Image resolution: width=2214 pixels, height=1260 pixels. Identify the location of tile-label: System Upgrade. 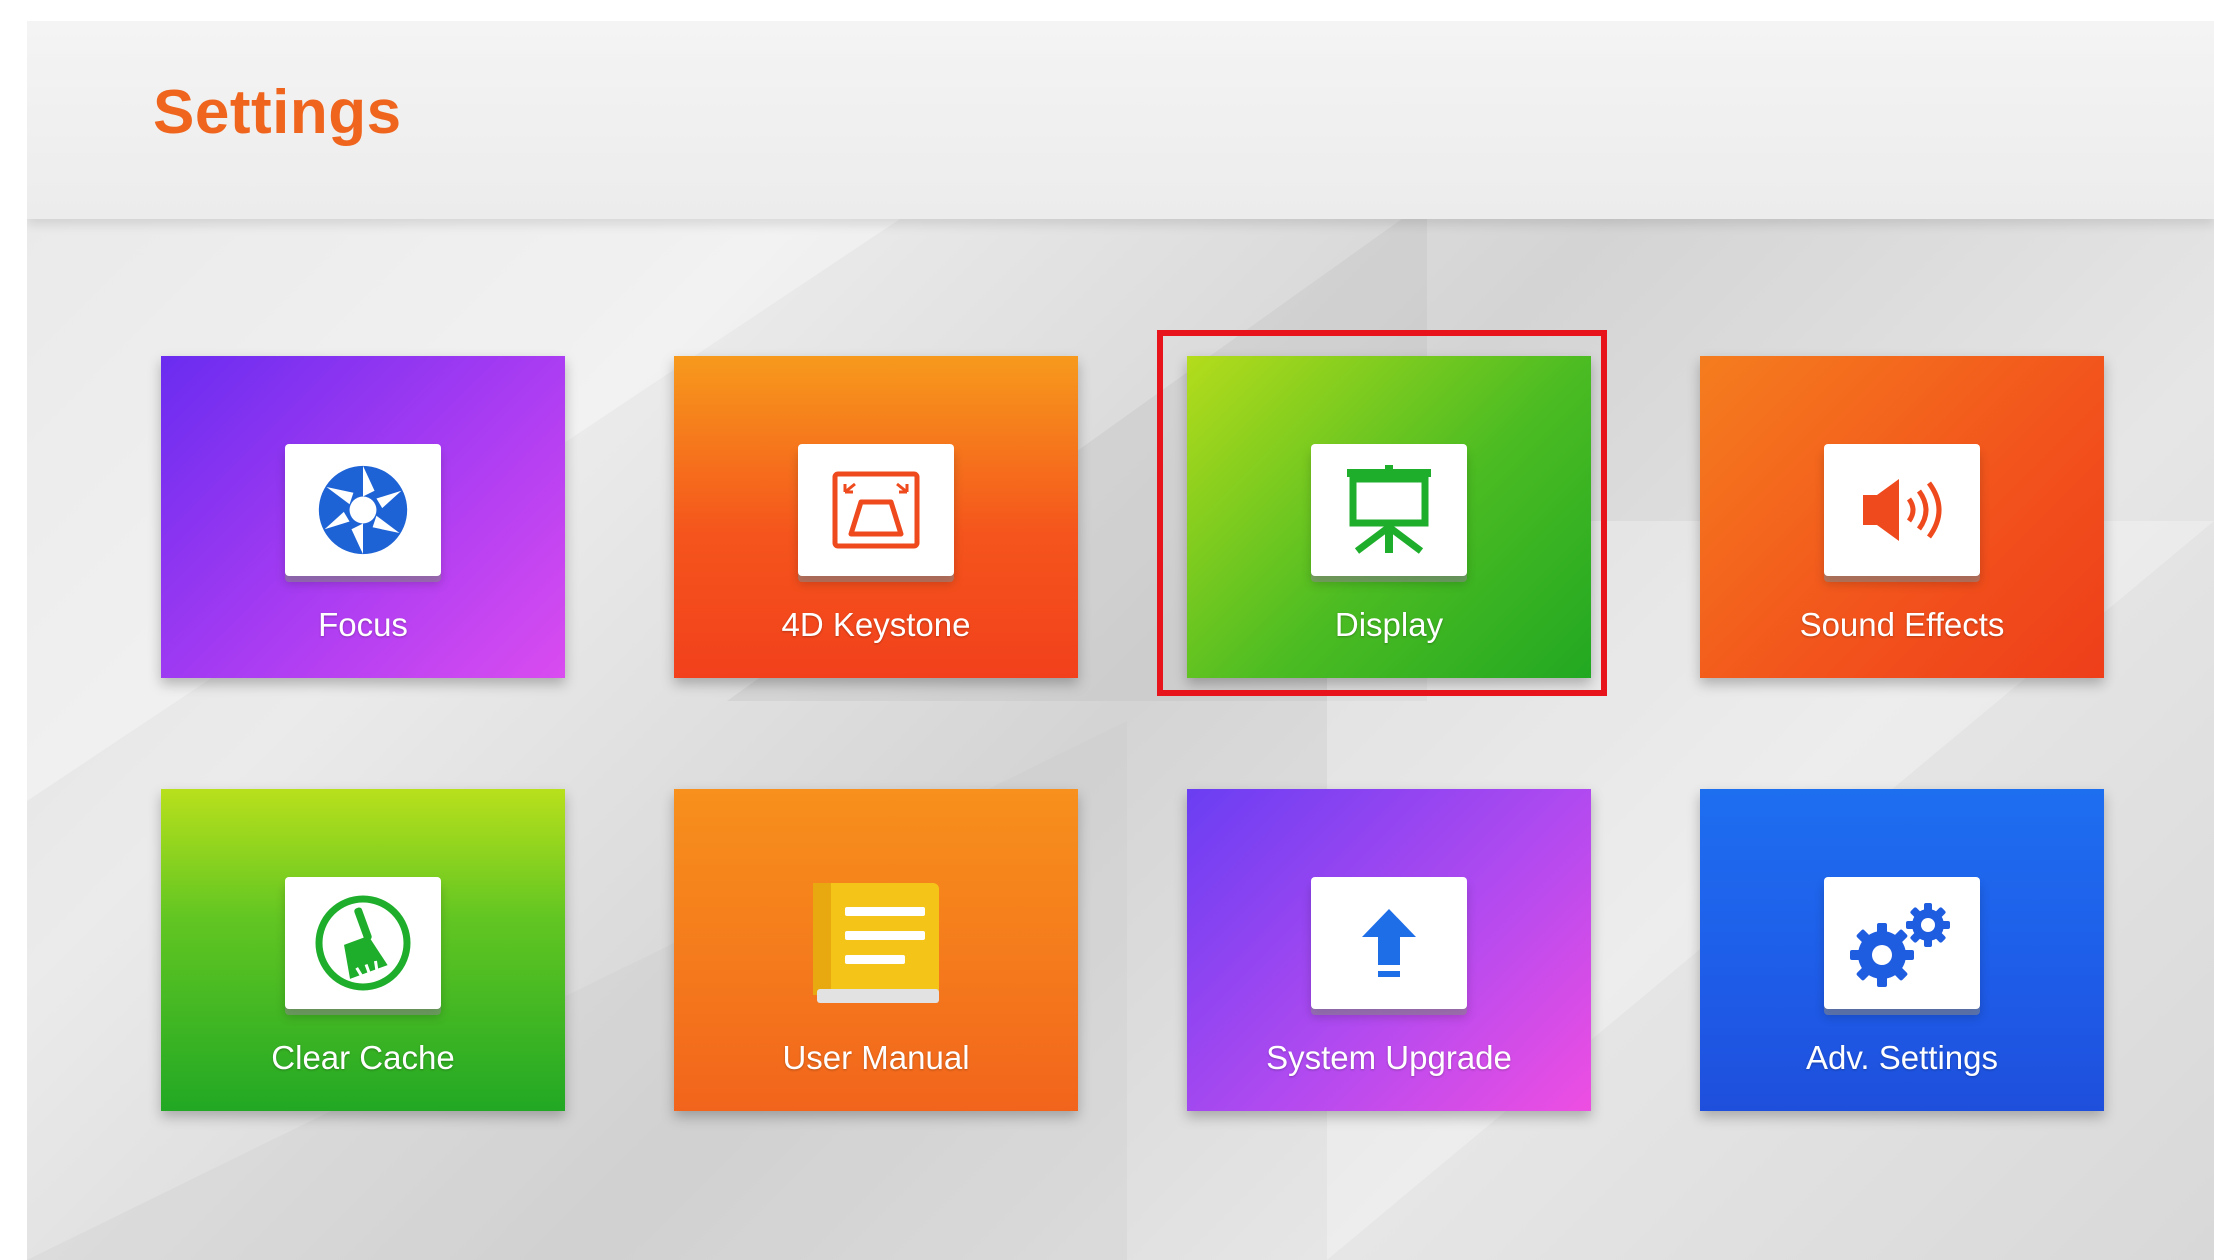
(1389, 1057).